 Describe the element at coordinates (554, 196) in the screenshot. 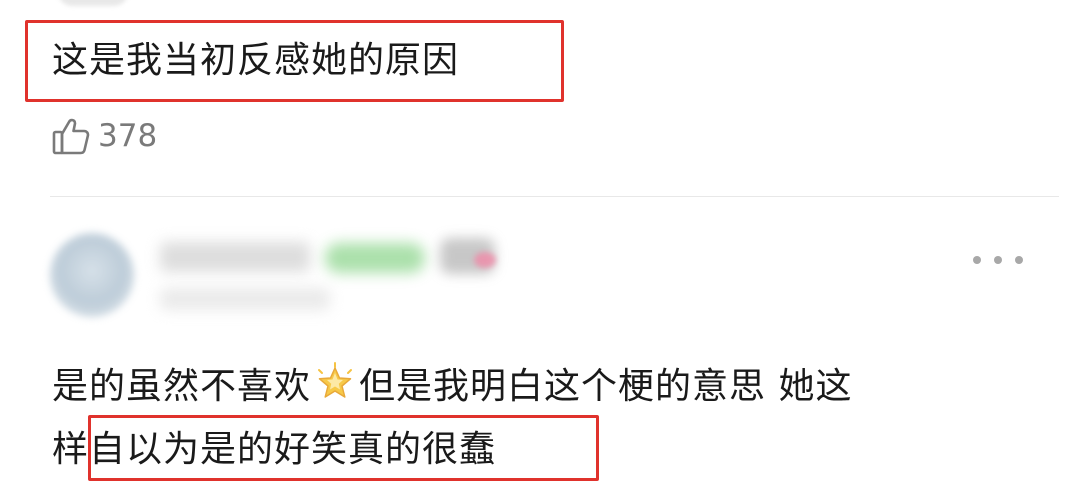

I see `comment-divider` at that location.